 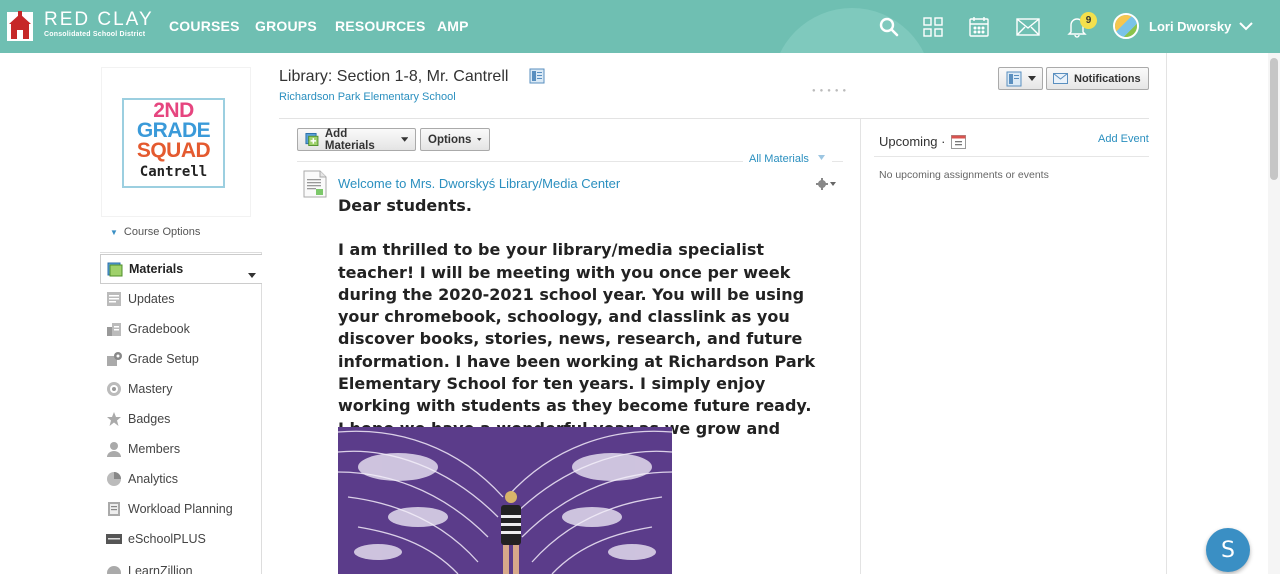 What do you see at coordinates (180, 419) in the screenshot?
I see `sidebar-item-badges: Badges` at bounding box center [180, 419].